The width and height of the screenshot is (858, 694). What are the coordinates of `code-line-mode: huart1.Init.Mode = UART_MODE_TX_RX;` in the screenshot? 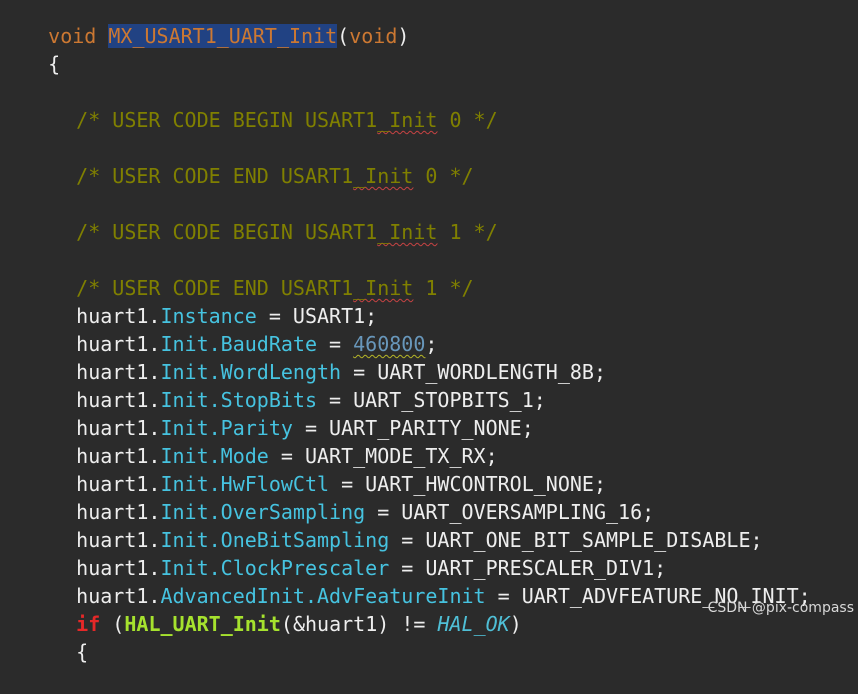 It's located at (248, 441).